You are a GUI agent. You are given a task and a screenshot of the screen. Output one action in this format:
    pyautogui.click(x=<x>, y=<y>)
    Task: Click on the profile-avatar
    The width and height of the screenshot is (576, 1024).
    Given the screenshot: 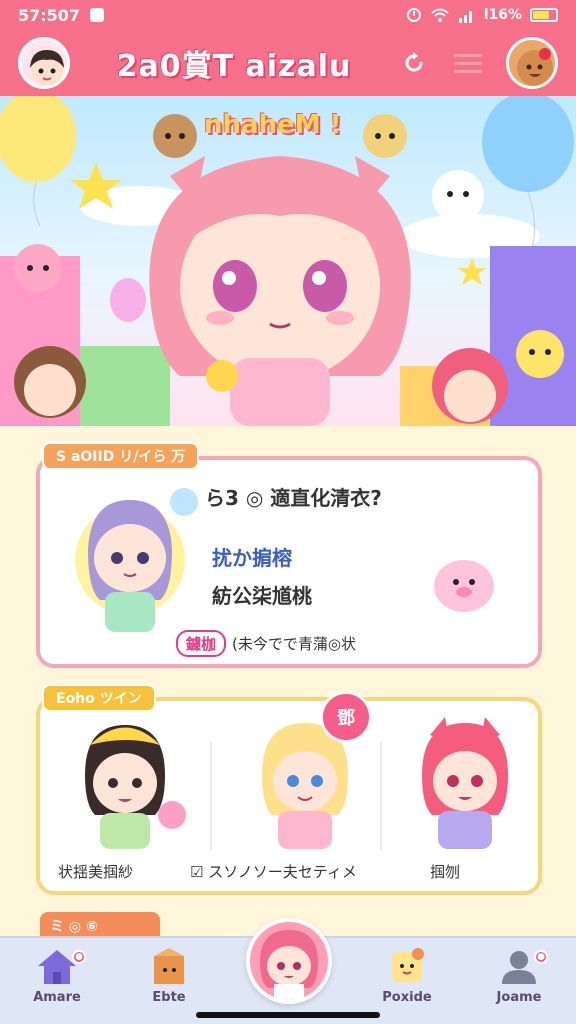 What is the action you would take?
    pyautogui.click(x=44, y=63)
    